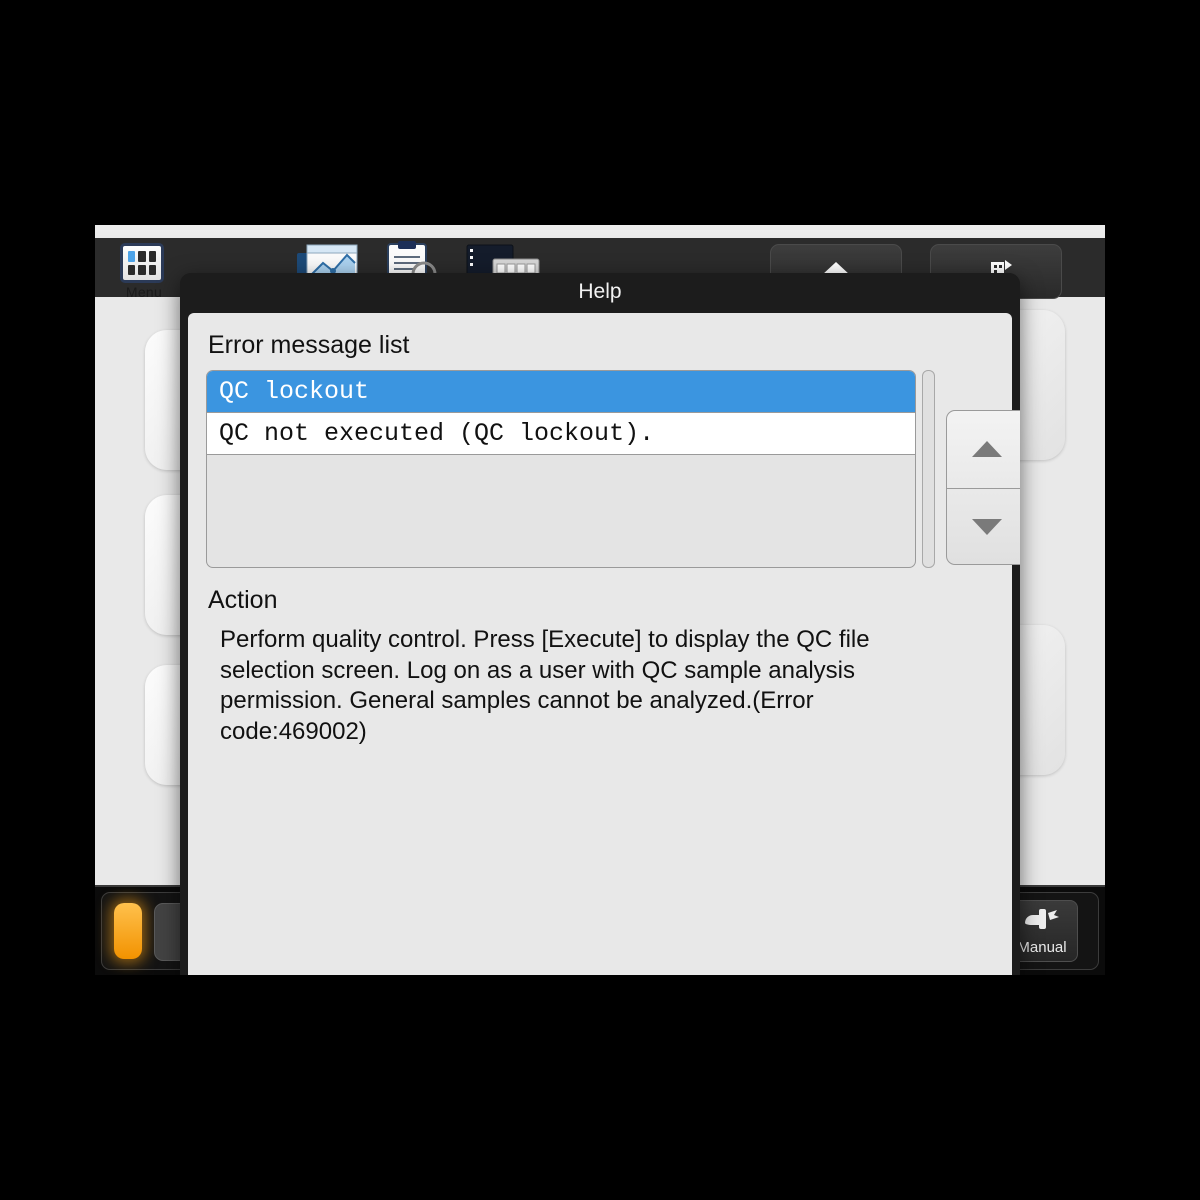  I want to click on menu-button-label: Menu, so click(144, 292).